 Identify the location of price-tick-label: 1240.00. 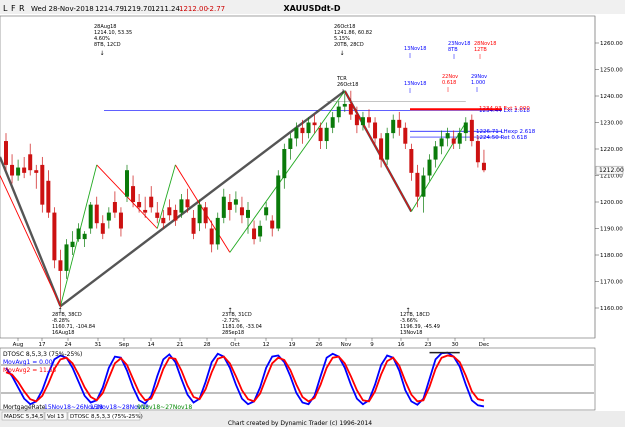
(611, 97).